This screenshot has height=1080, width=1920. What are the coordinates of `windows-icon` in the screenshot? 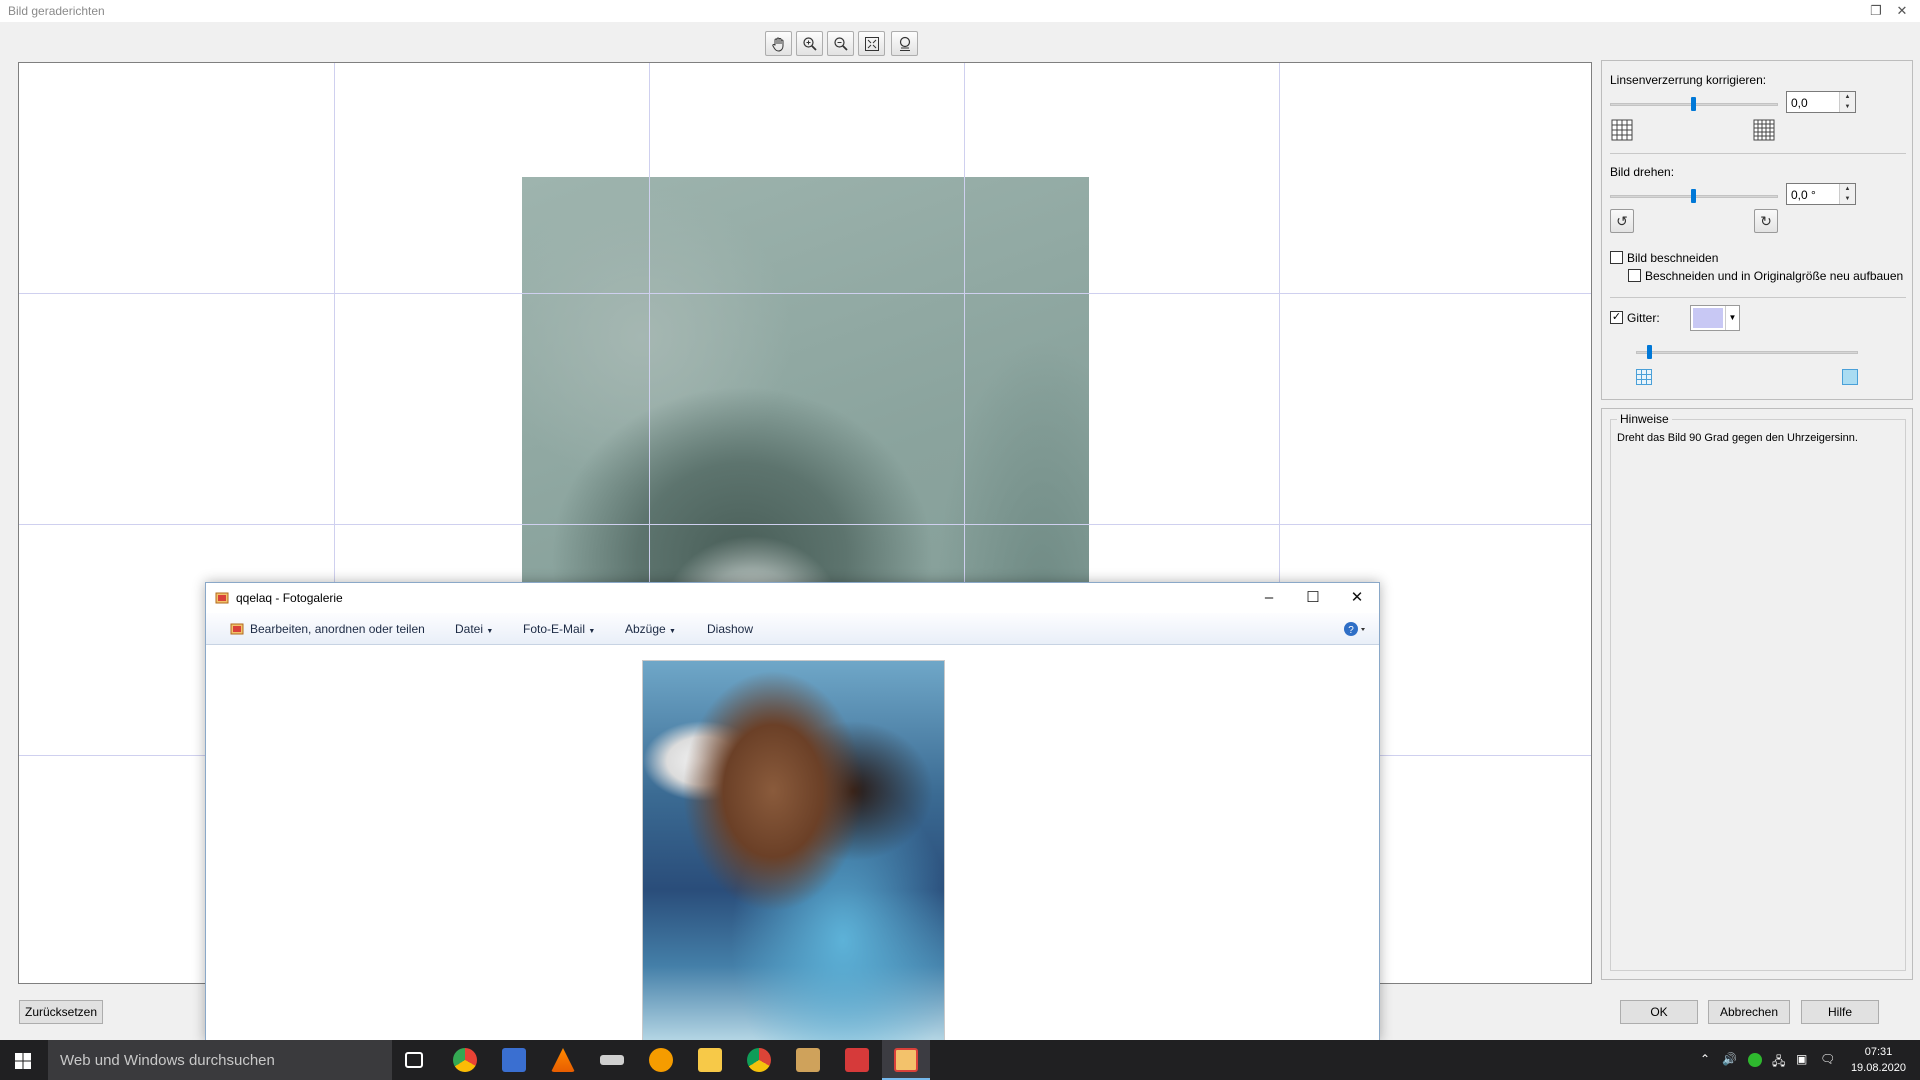 It's located at (23, 1061).